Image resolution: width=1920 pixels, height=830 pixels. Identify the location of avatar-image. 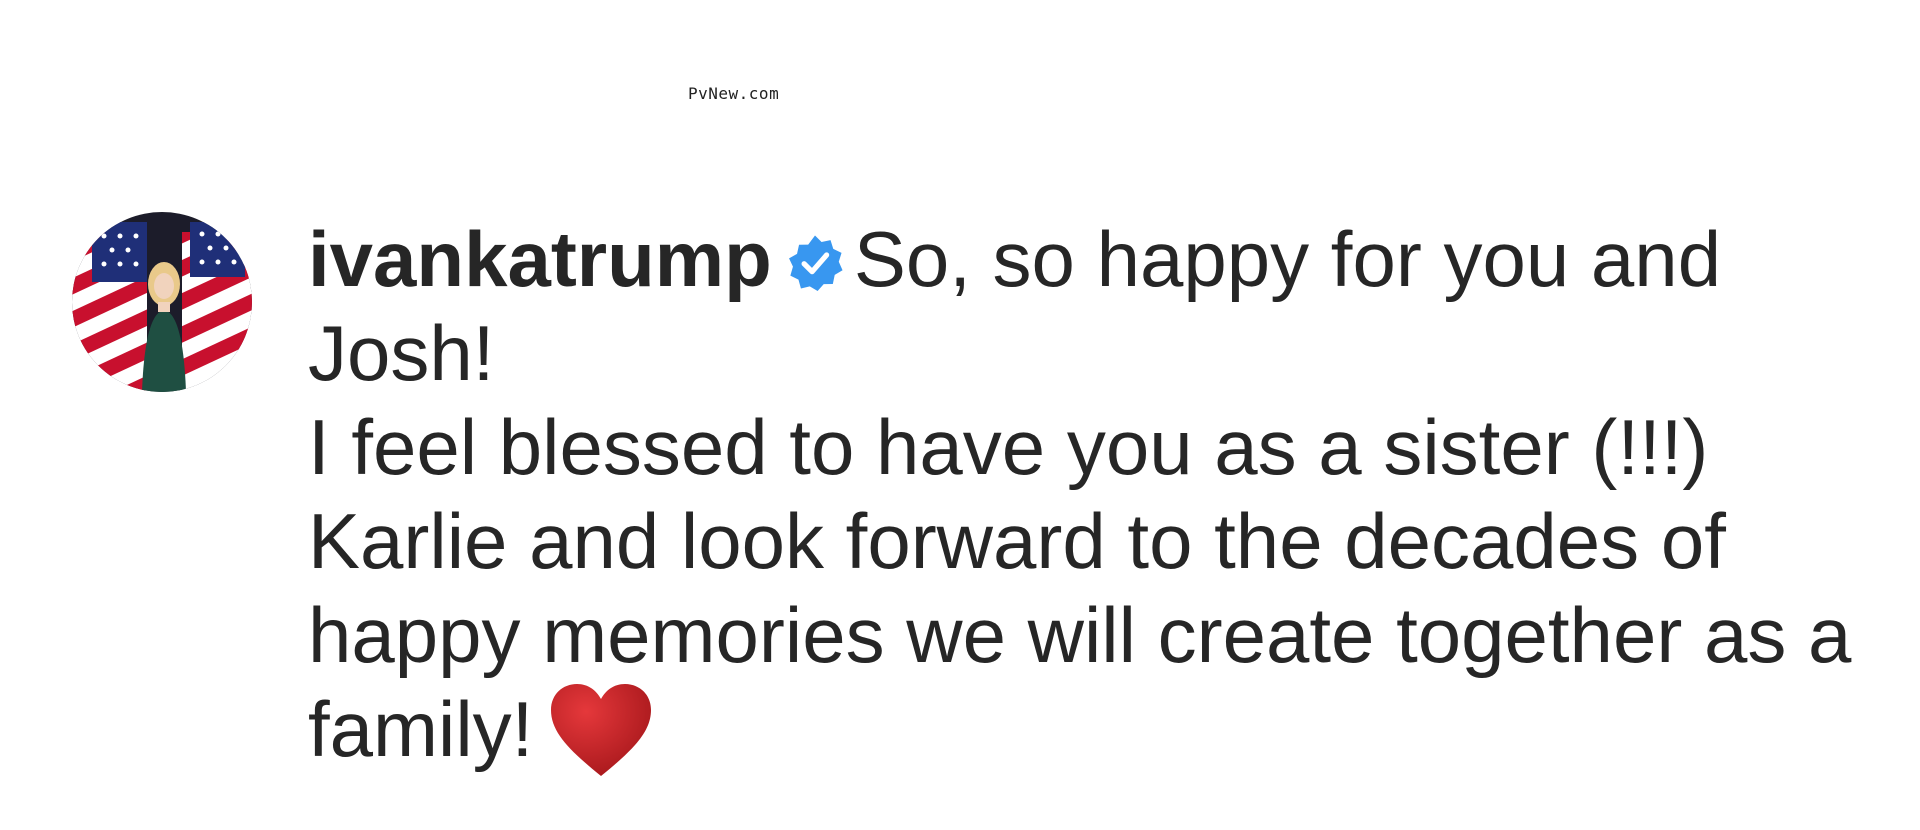
(162, 302).